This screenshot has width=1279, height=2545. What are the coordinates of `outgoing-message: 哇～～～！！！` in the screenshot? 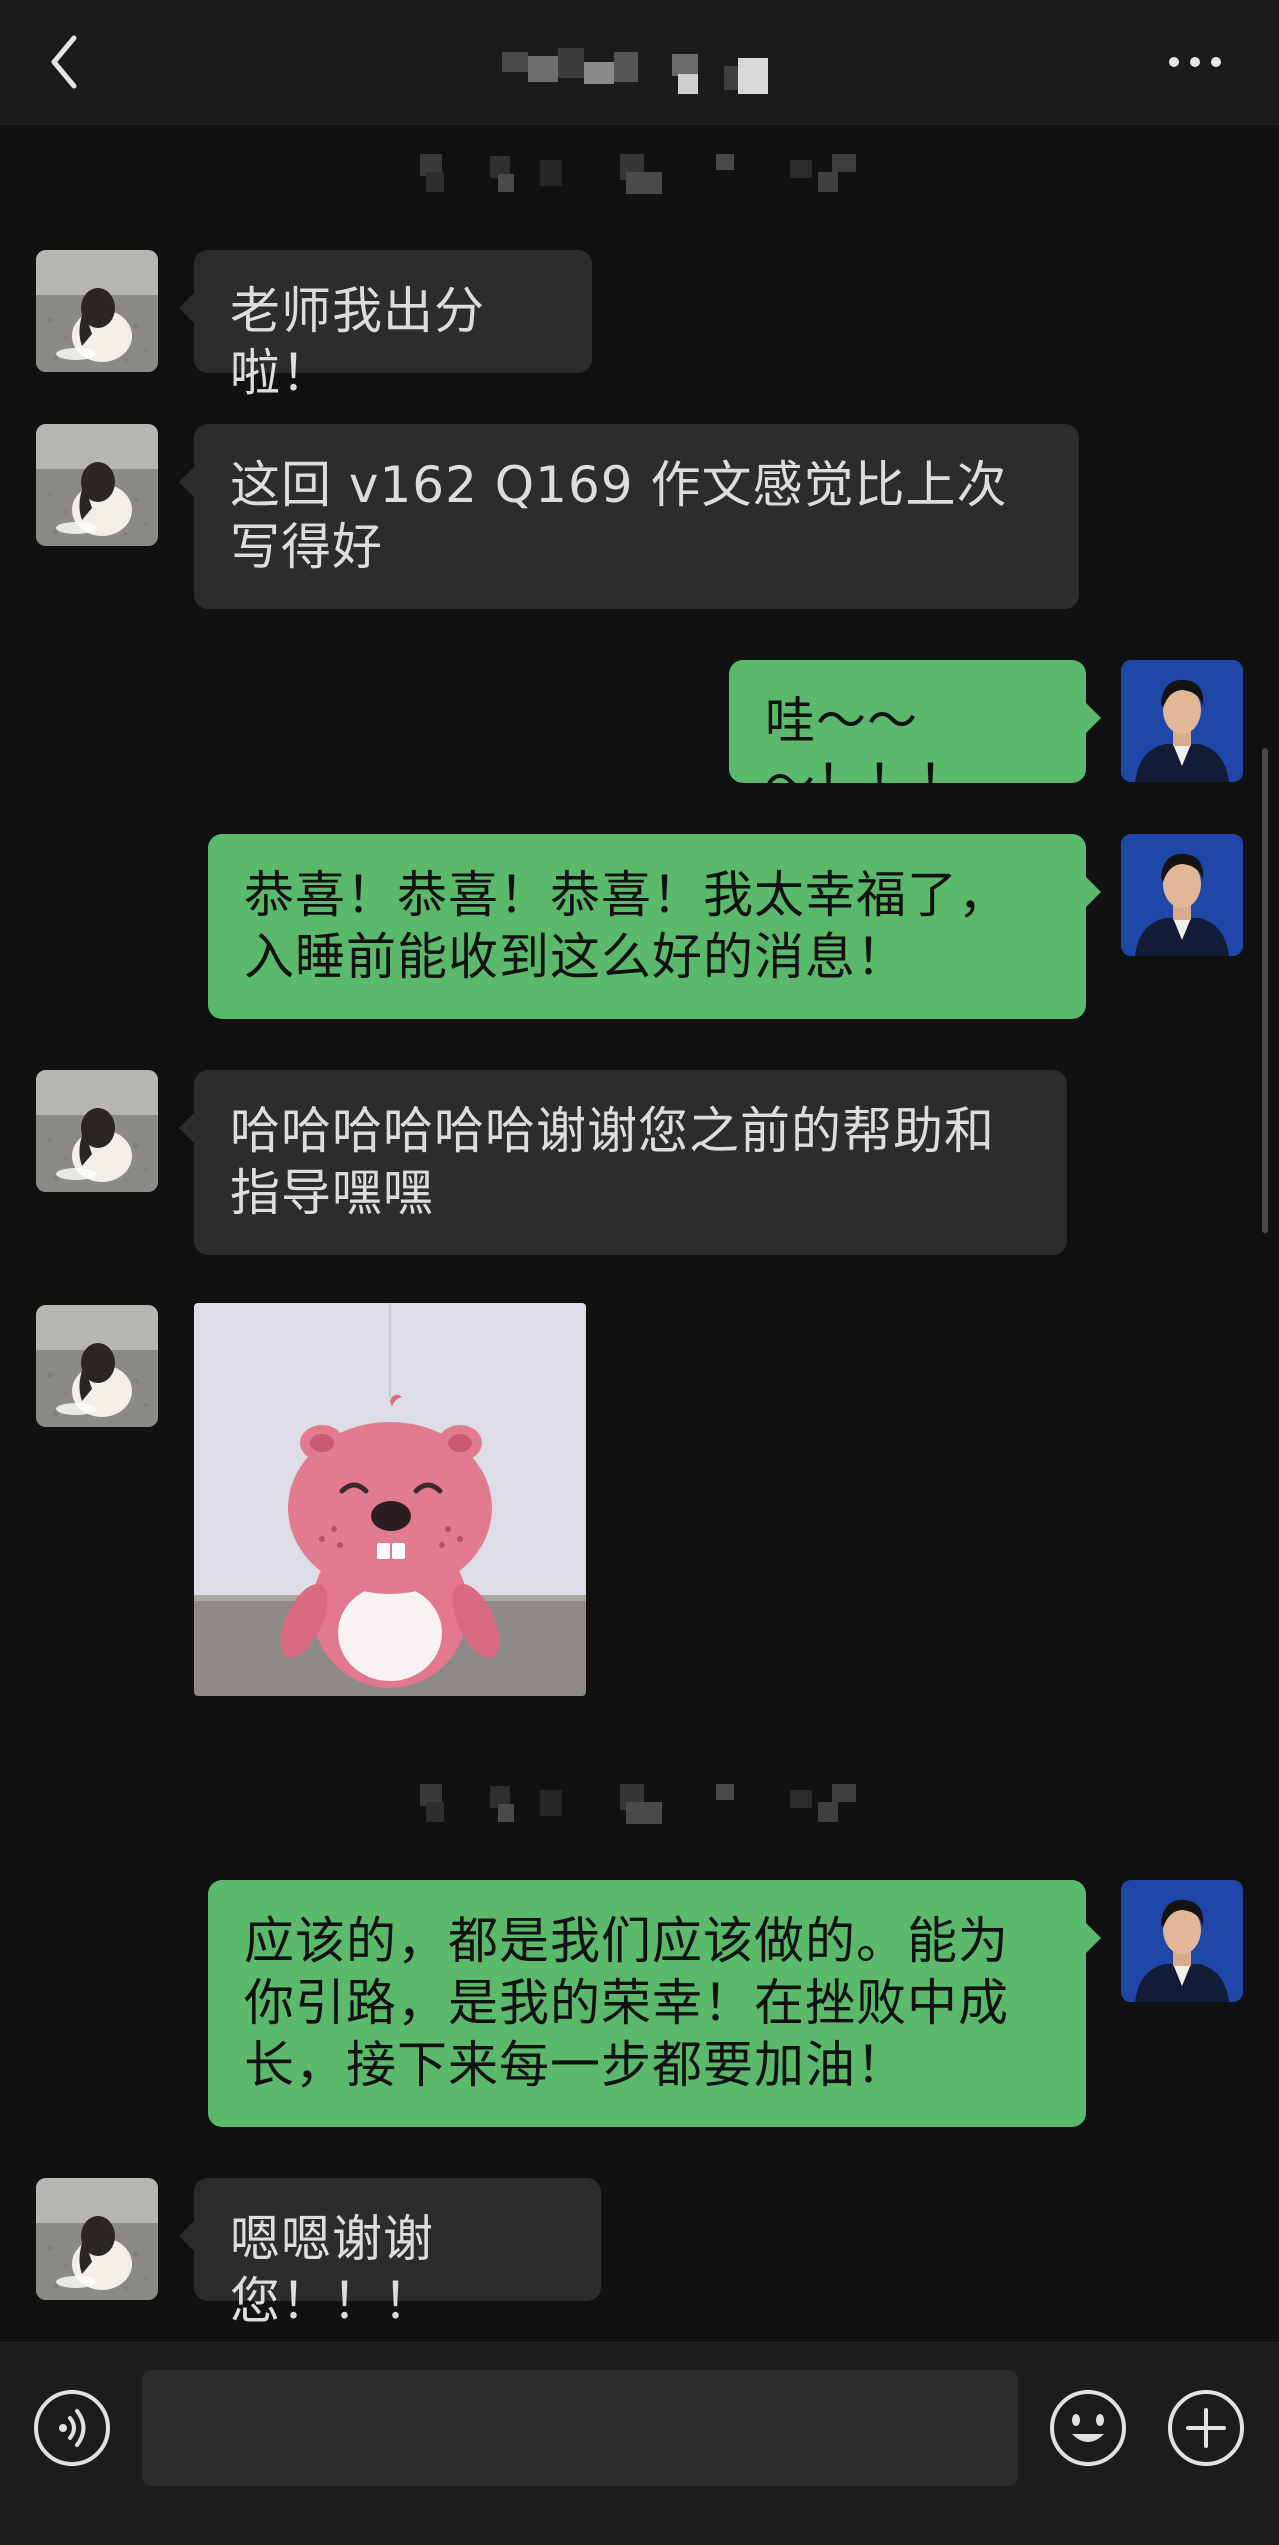 It's located at (915, 736).